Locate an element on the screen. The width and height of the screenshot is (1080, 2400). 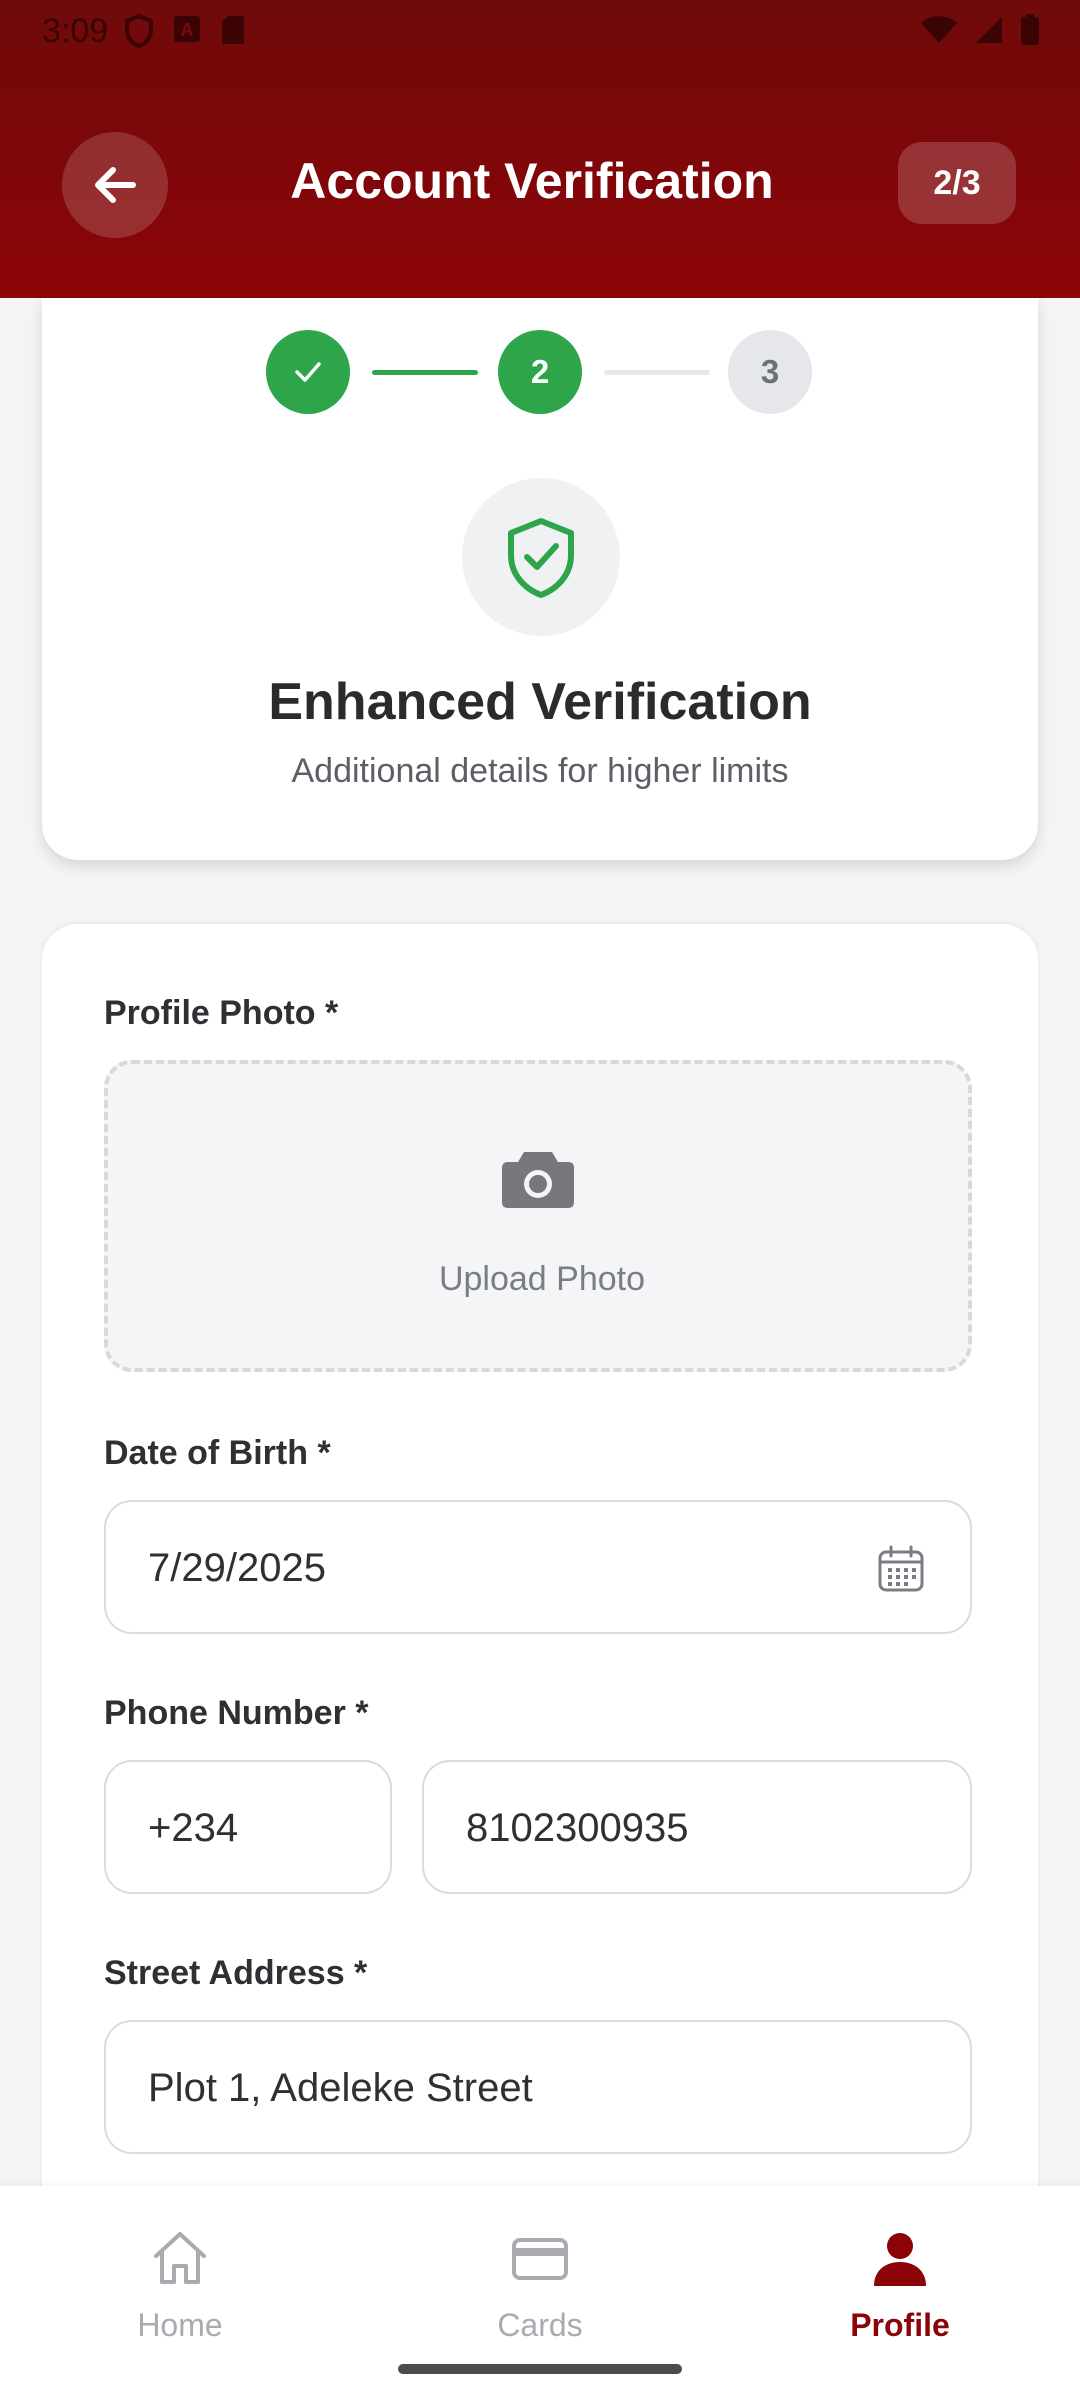
camera-icon is located at coordinates (538, 1181).